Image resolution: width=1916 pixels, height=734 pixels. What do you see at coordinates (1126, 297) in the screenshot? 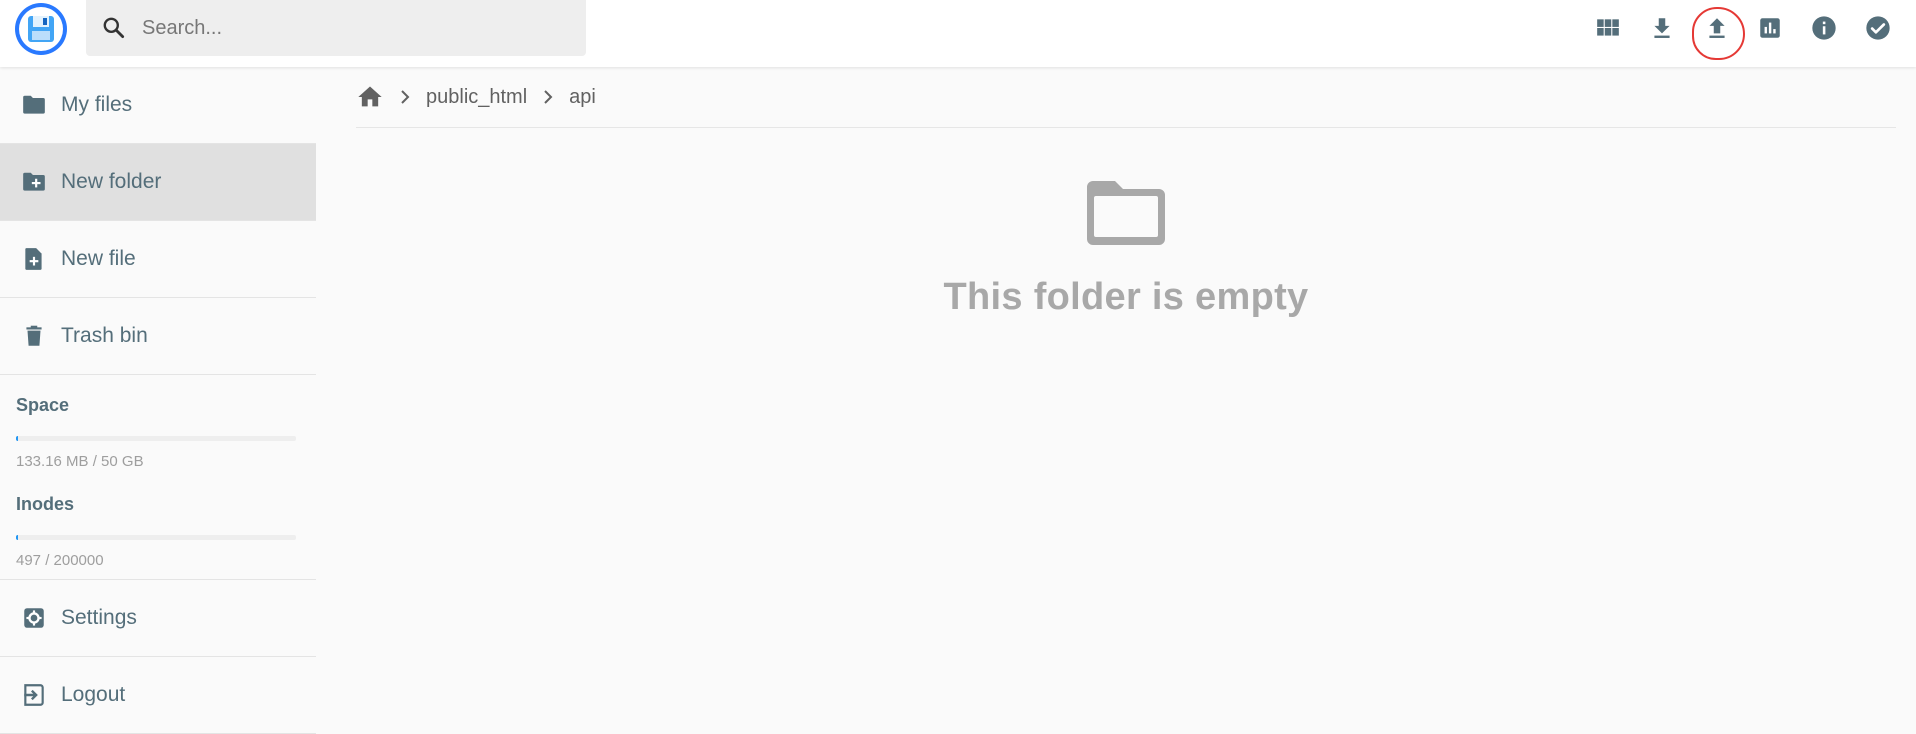
I see `empty-folder-message: This folder is empty` at bounding box center [1126, 297].